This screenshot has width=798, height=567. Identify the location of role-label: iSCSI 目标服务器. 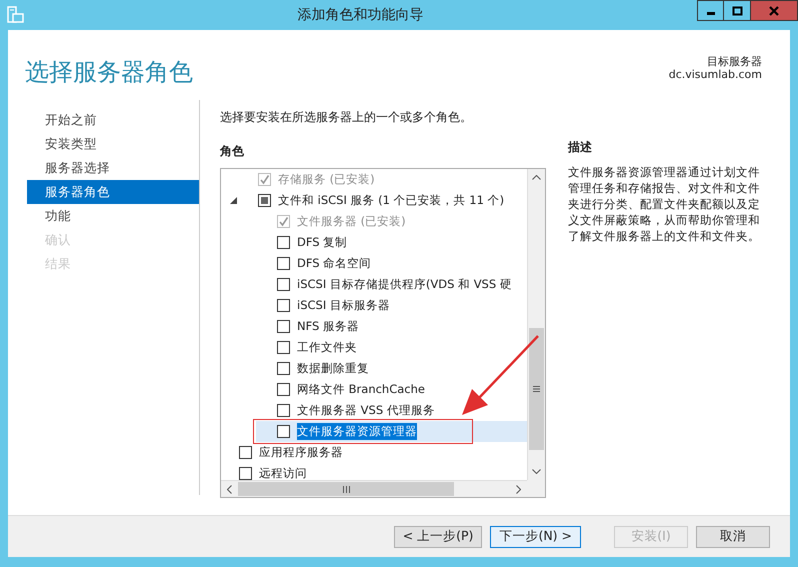
(343, 305).